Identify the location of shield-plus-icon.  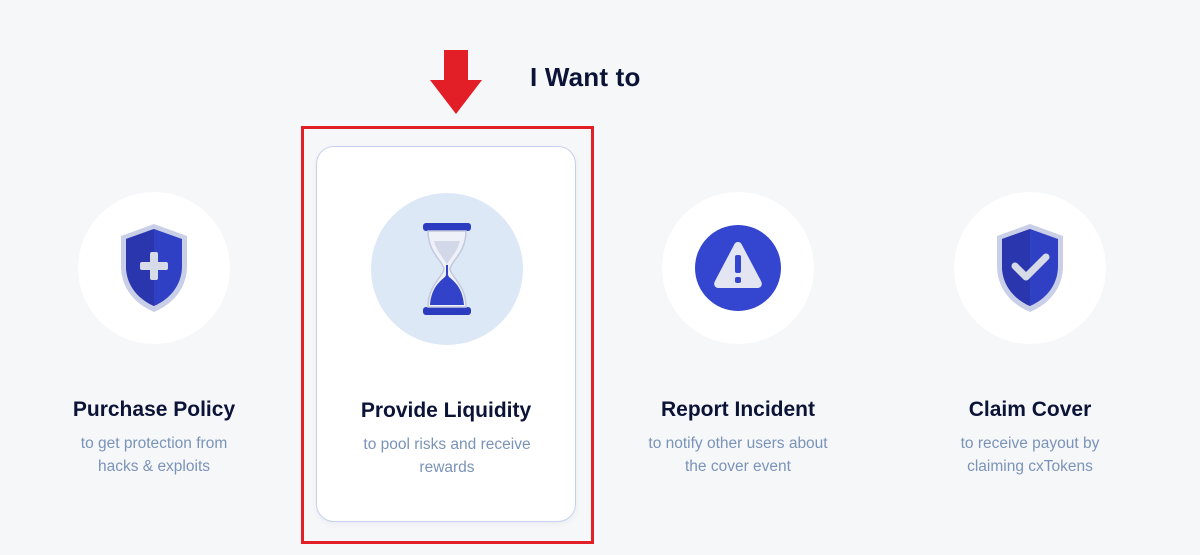
(154, 268).